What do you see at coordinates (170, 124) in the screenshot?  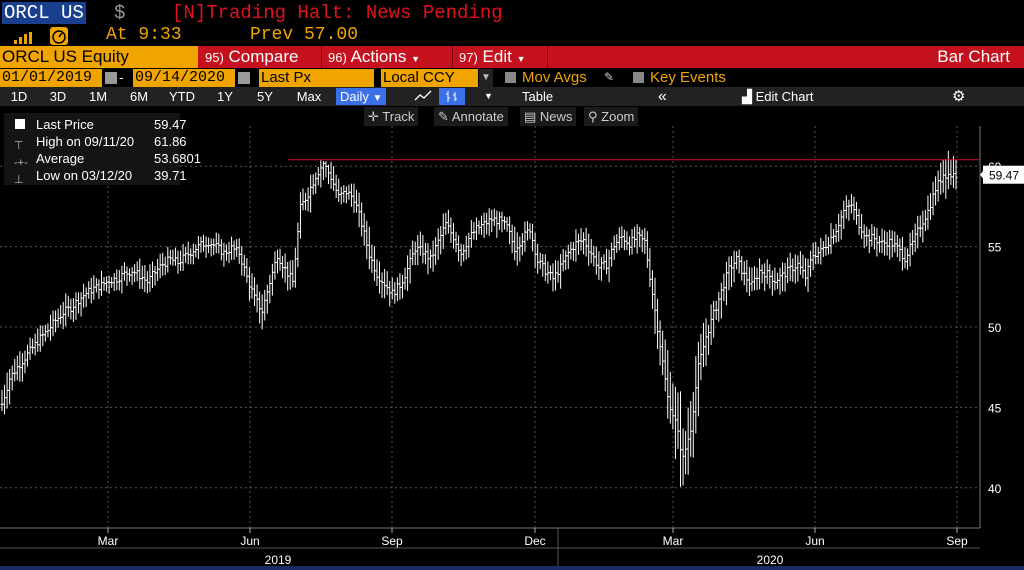 I see `legend-value: 59.47` at bounding box center [170, 124].